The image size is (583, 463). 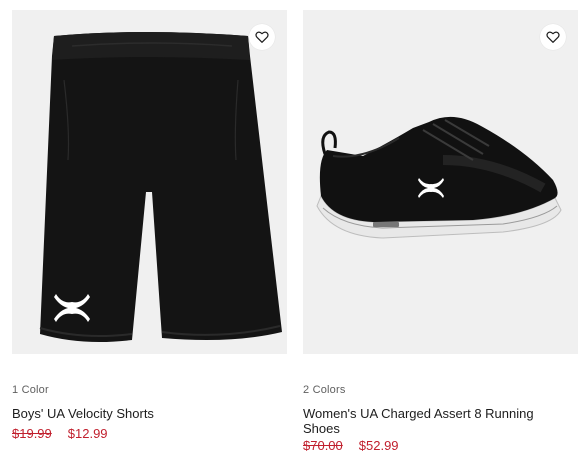 What do you see at coordinates (60, 433) in the screenshot?
I see `price-group: $19.99 $12.99` at bounding box center [60, 433].